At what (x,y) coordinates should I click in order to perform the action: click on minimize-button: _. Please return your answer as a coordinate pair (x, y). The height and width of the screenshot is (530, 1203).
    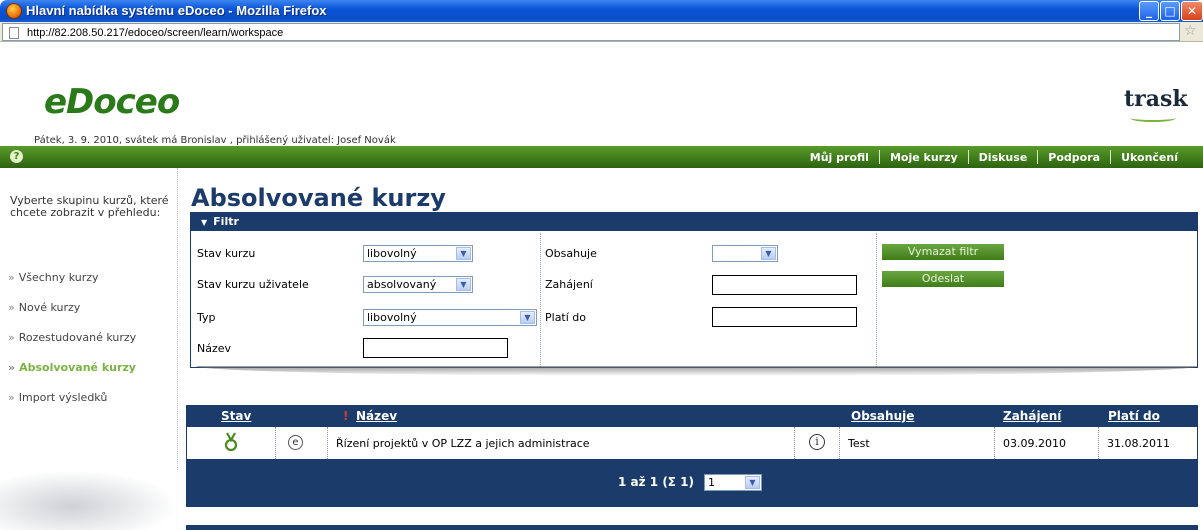
    Looking at the image, I should click on (1149, 11).